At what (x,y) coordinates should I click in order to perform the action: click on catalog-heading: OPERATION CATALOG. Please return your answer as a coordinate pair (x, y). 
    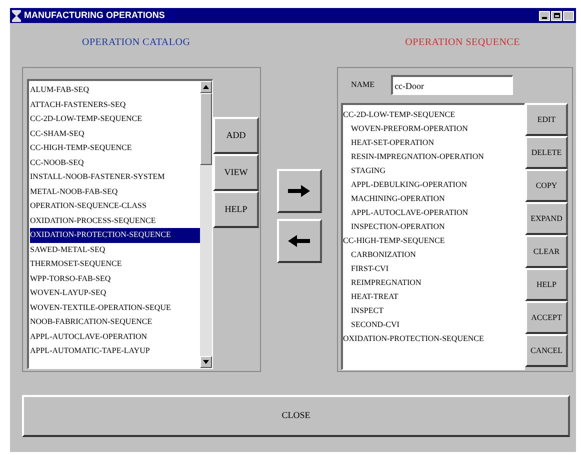
    Looking at the image, I should click on (136, 43).